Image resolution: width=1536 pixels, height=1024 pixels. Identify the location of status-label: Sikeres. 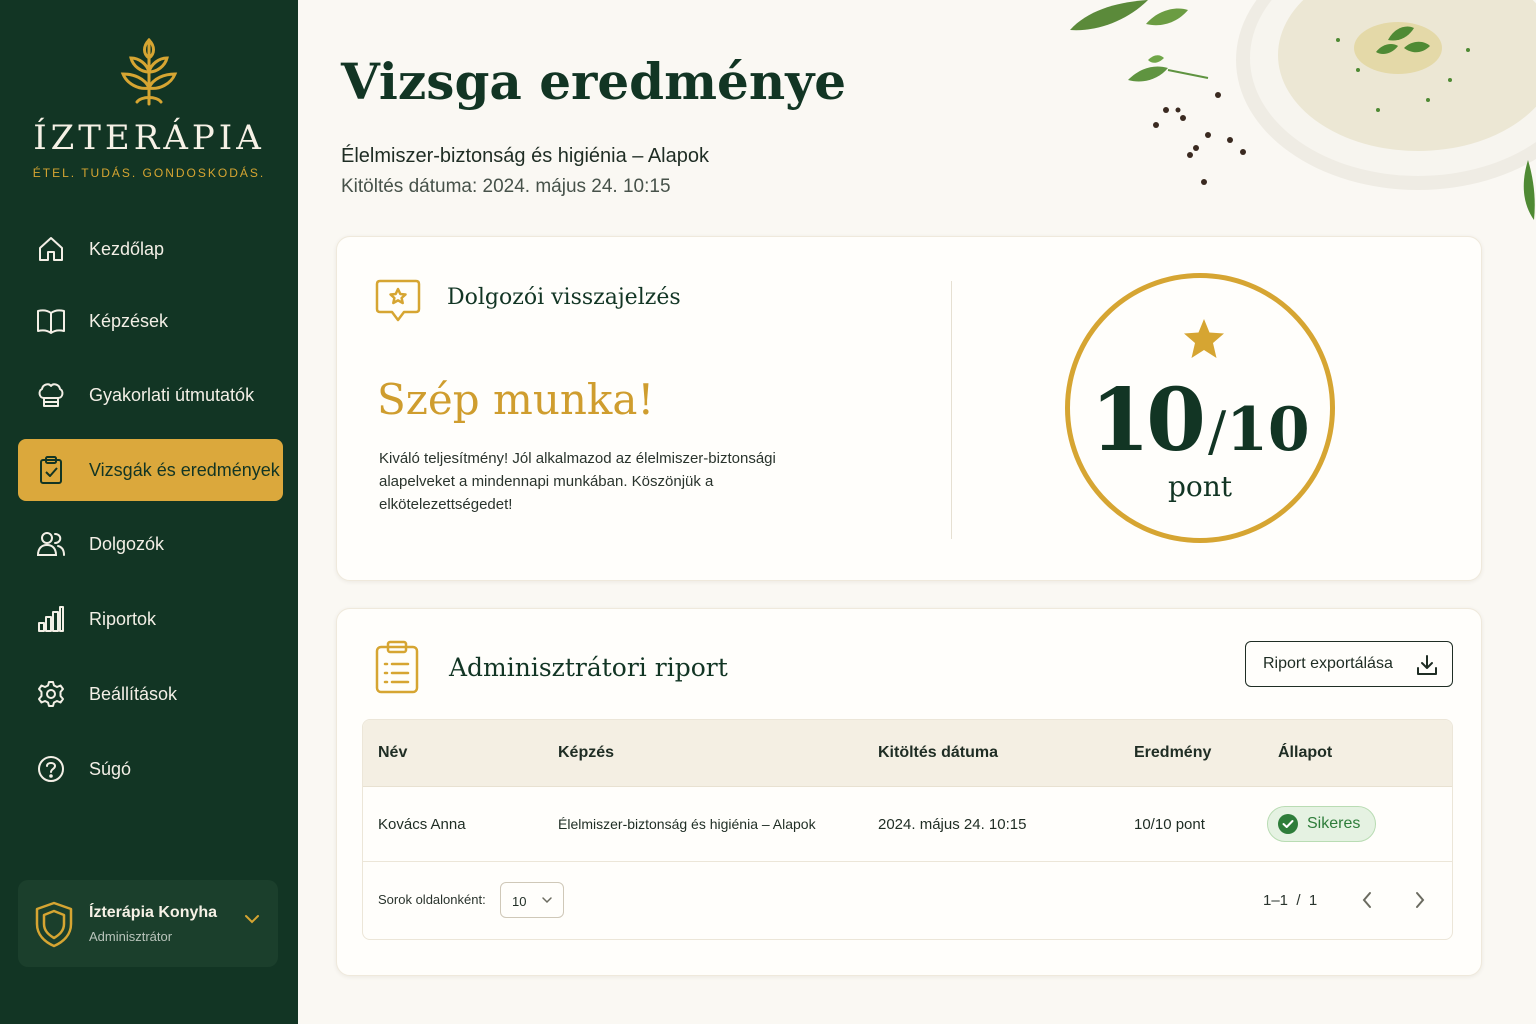
(1334, 823).